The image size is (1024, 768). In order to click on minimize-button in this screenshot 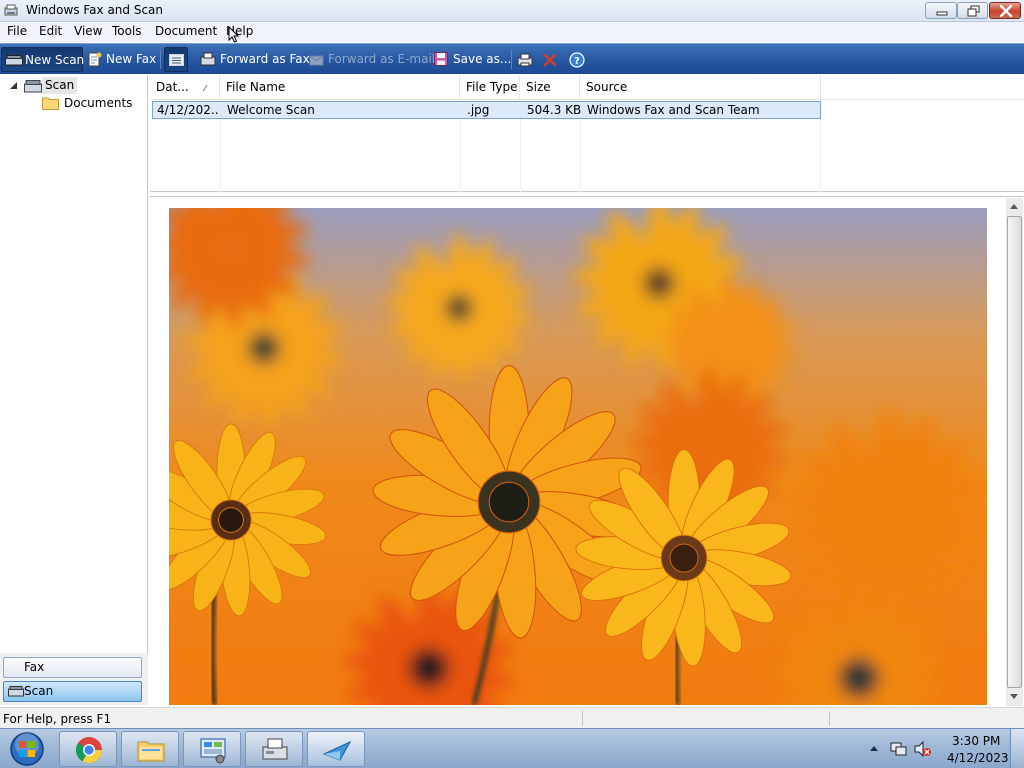, I will do `click(941, 10)`.